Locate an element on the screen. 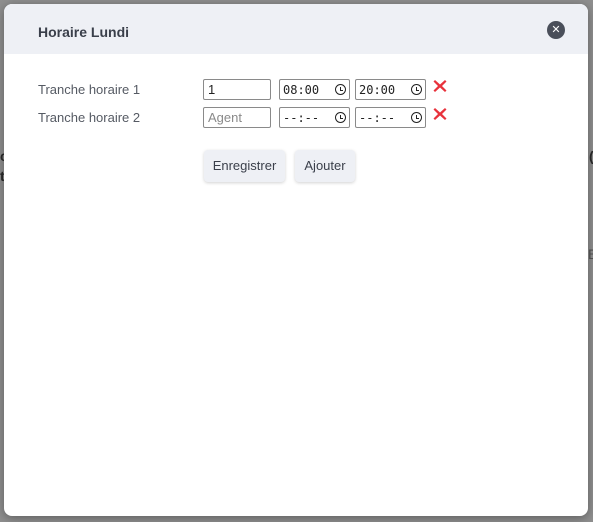 The width and height of the screenshot is (593, 522). save-button: Enregistrer is located at coordinates (244, 166).